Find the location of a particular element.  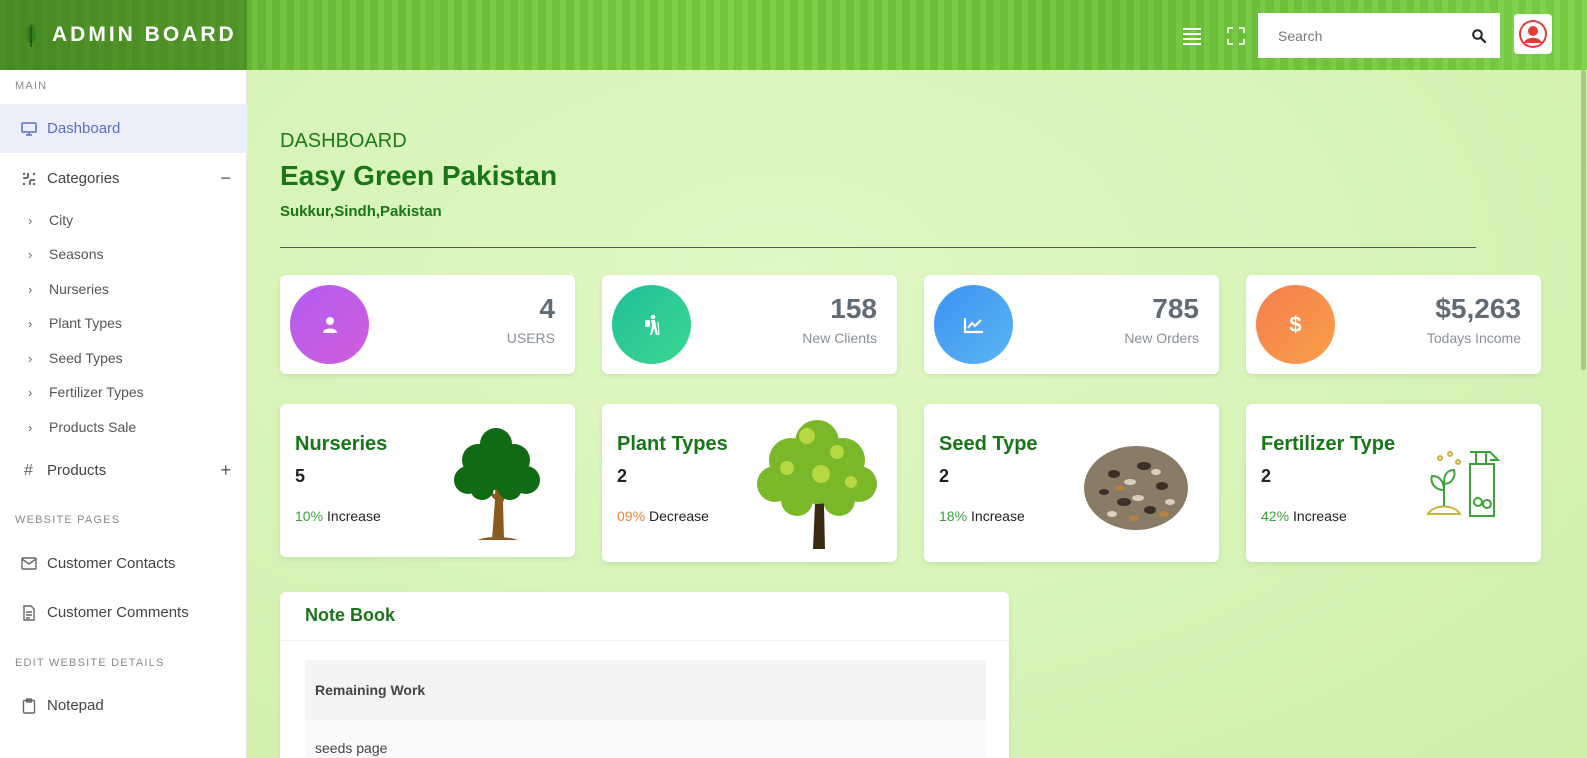

stat-label: New Clients is located at coordinates (839, 338).